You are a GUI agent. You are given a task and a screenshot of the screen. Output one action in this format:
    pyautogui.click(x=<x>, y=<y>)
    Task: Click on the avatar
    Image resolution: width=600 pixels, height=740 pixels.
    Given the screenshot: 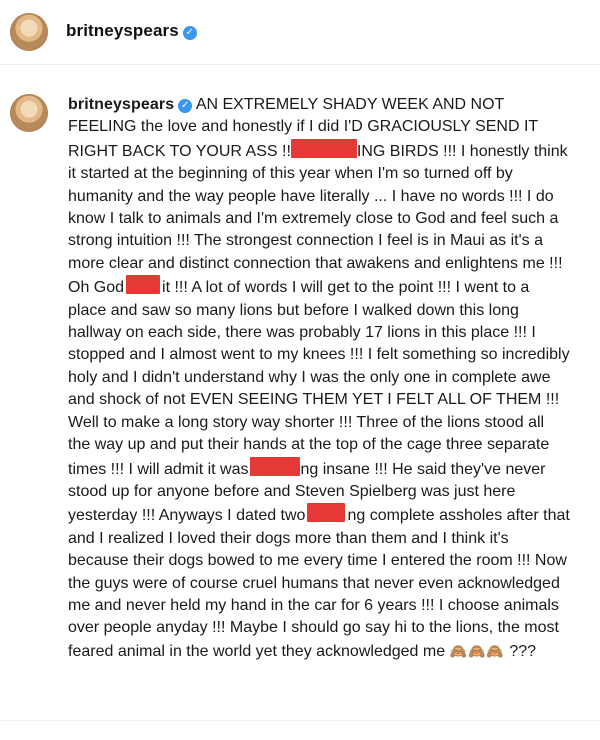 What is the action you would take?
    pyautogui.click(x=29, y=32)
    